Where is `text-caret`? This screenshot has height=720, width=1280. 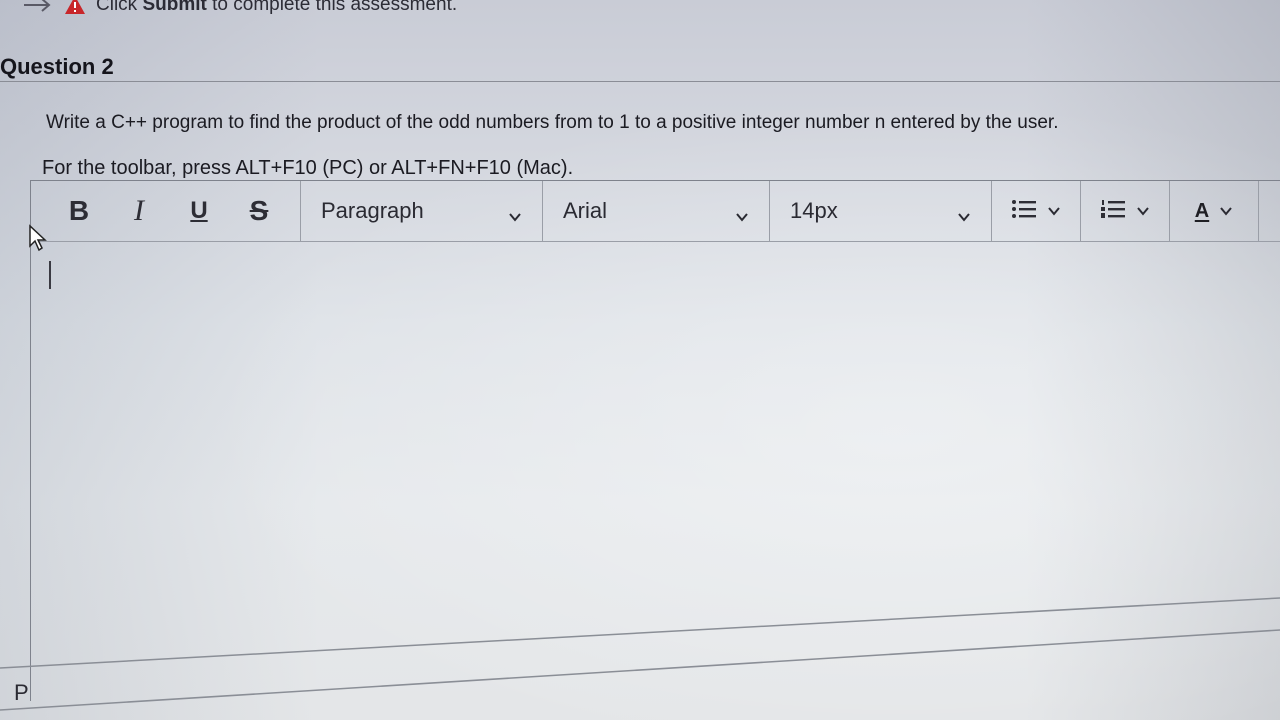
text-caret is located at coordinates (50, 275).